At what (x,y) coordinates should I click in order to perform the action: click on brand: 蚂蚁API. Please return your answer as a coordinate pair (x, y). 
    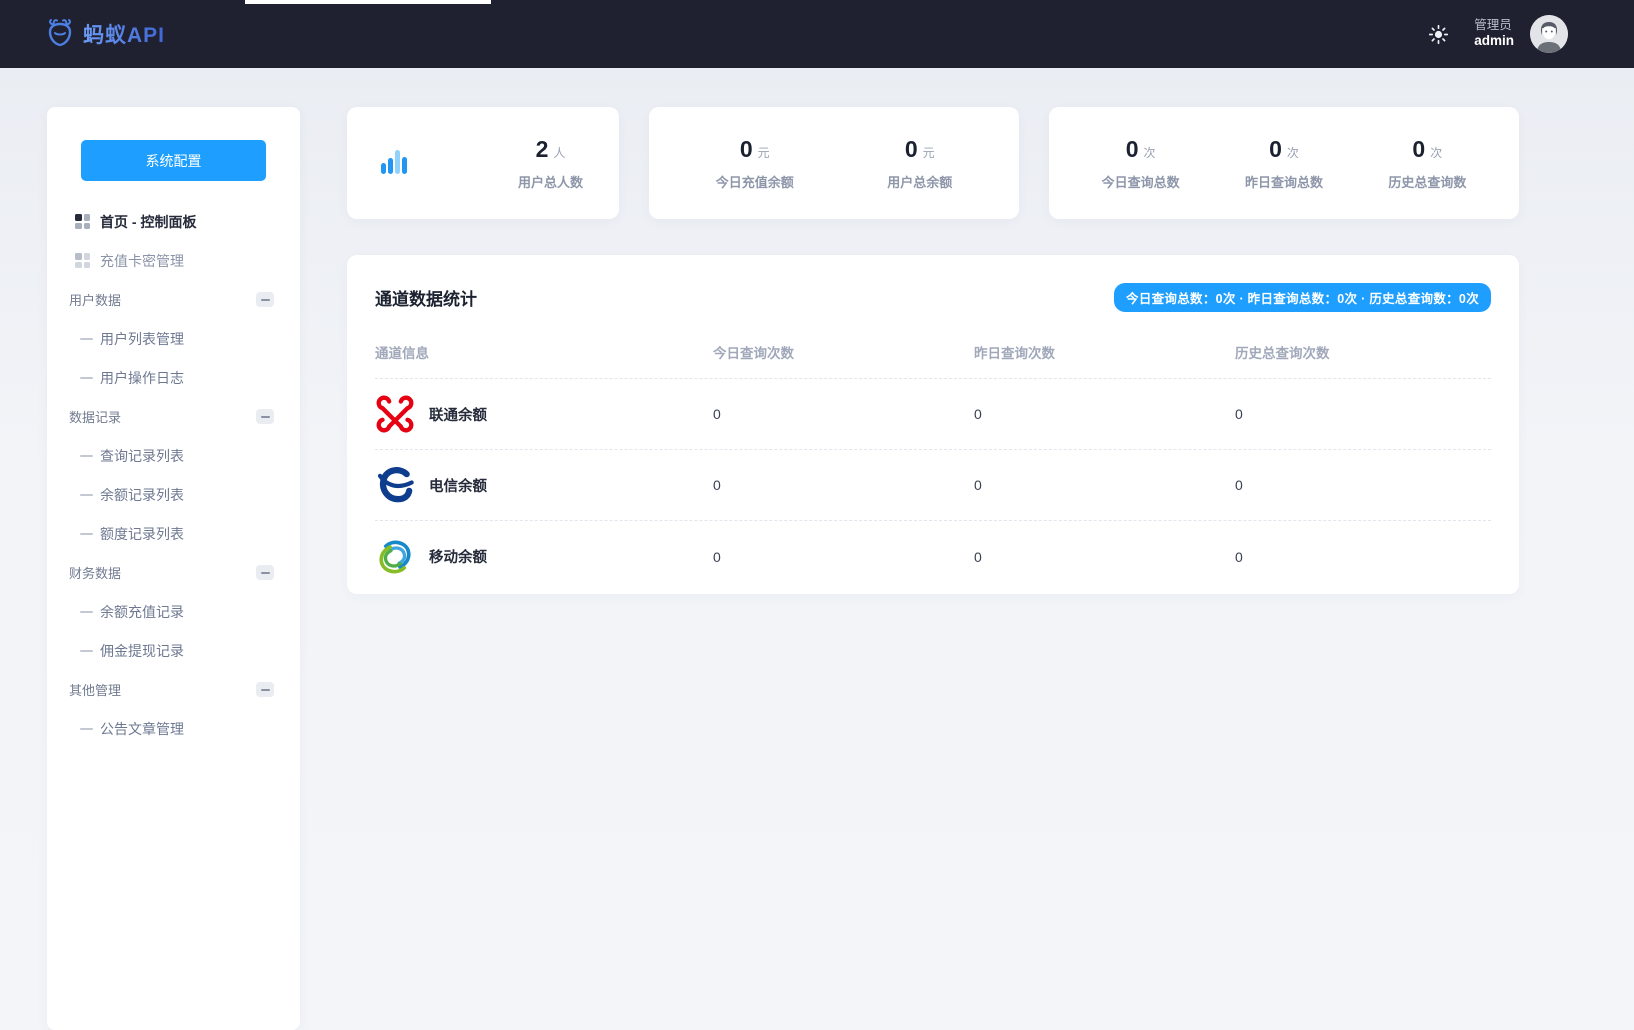
    Looking at the image, I should click on (105, 34).